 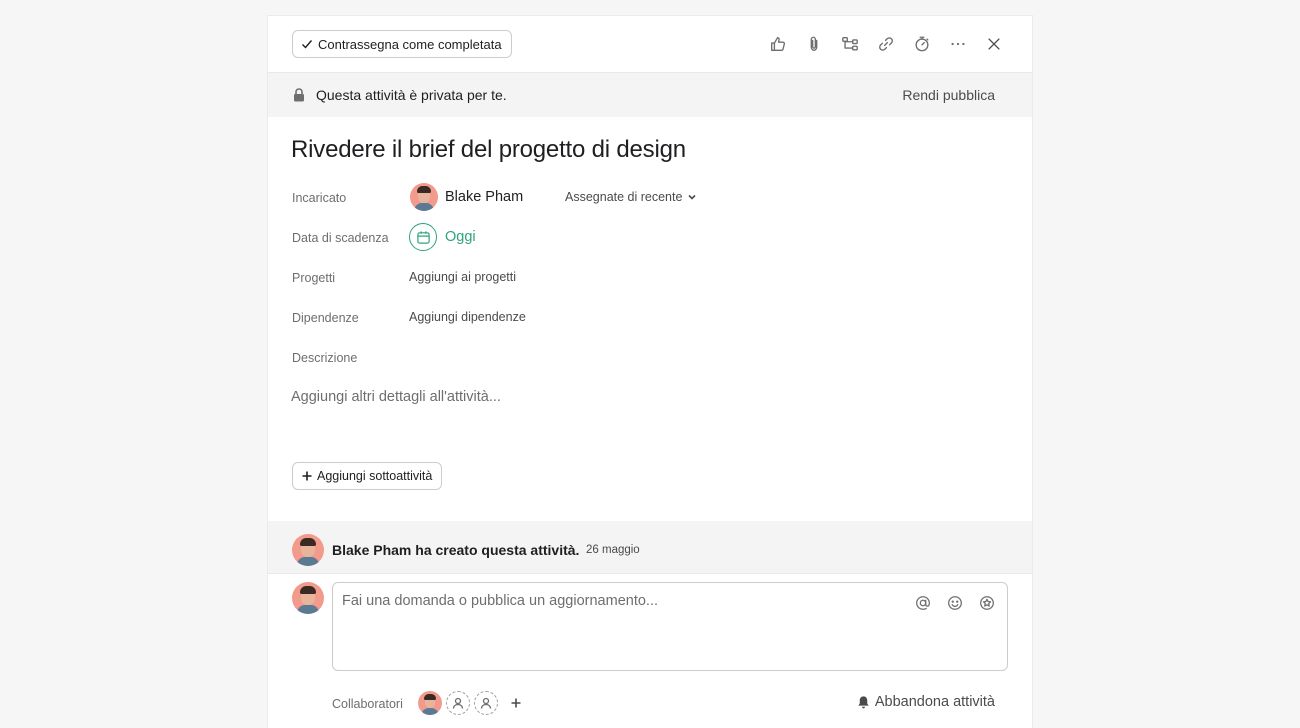 I want to click on lock-icon, so click(x=299, y=95).